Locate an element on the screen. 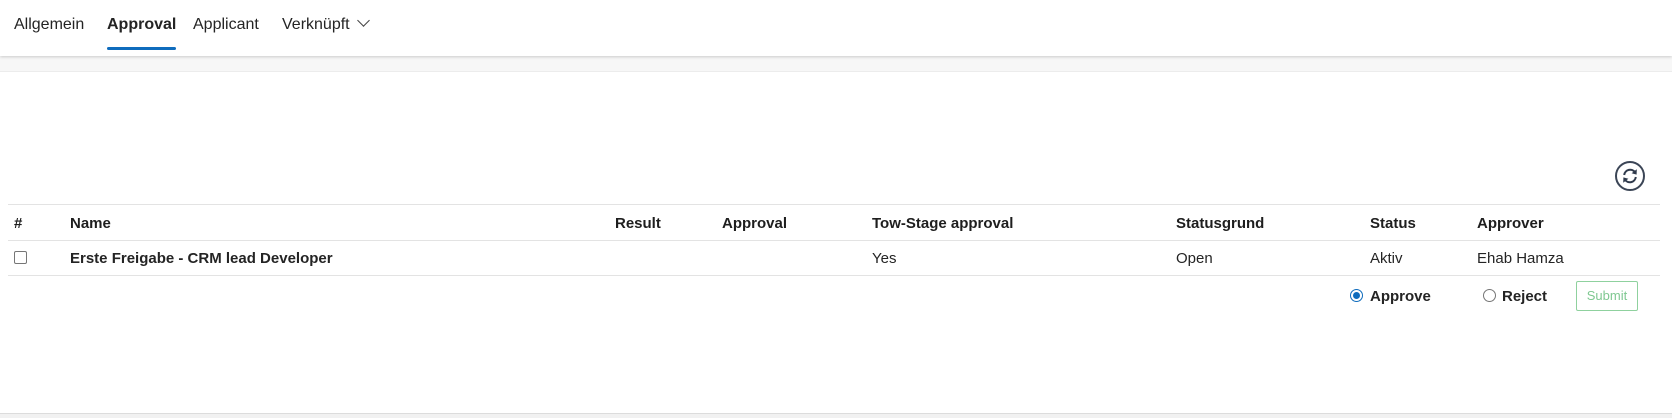 The width and height of the screenshot is (1672, 418). submit-button: Submit is located at coordinates (1607, 296).